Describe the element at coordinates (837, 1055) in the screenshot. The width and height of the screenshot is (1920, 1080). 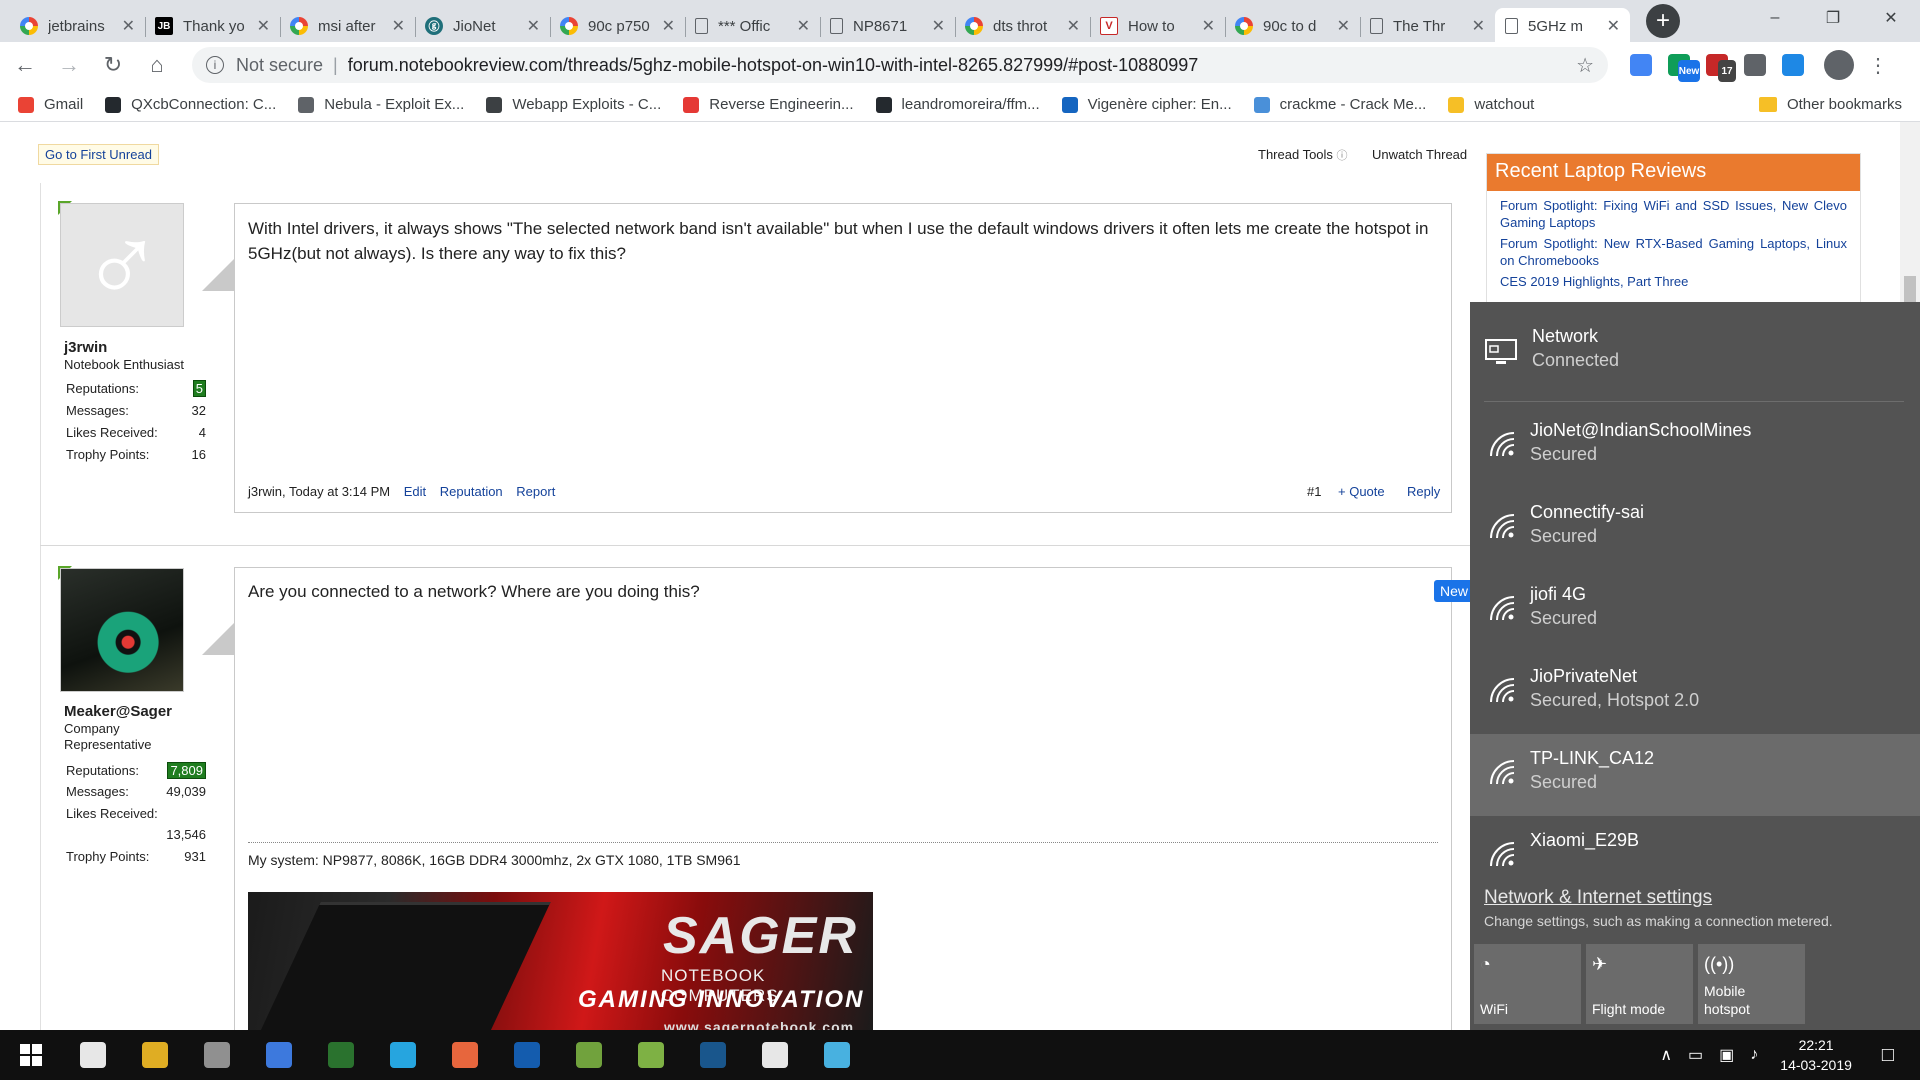
I see `app-taskbar-button` at that location.